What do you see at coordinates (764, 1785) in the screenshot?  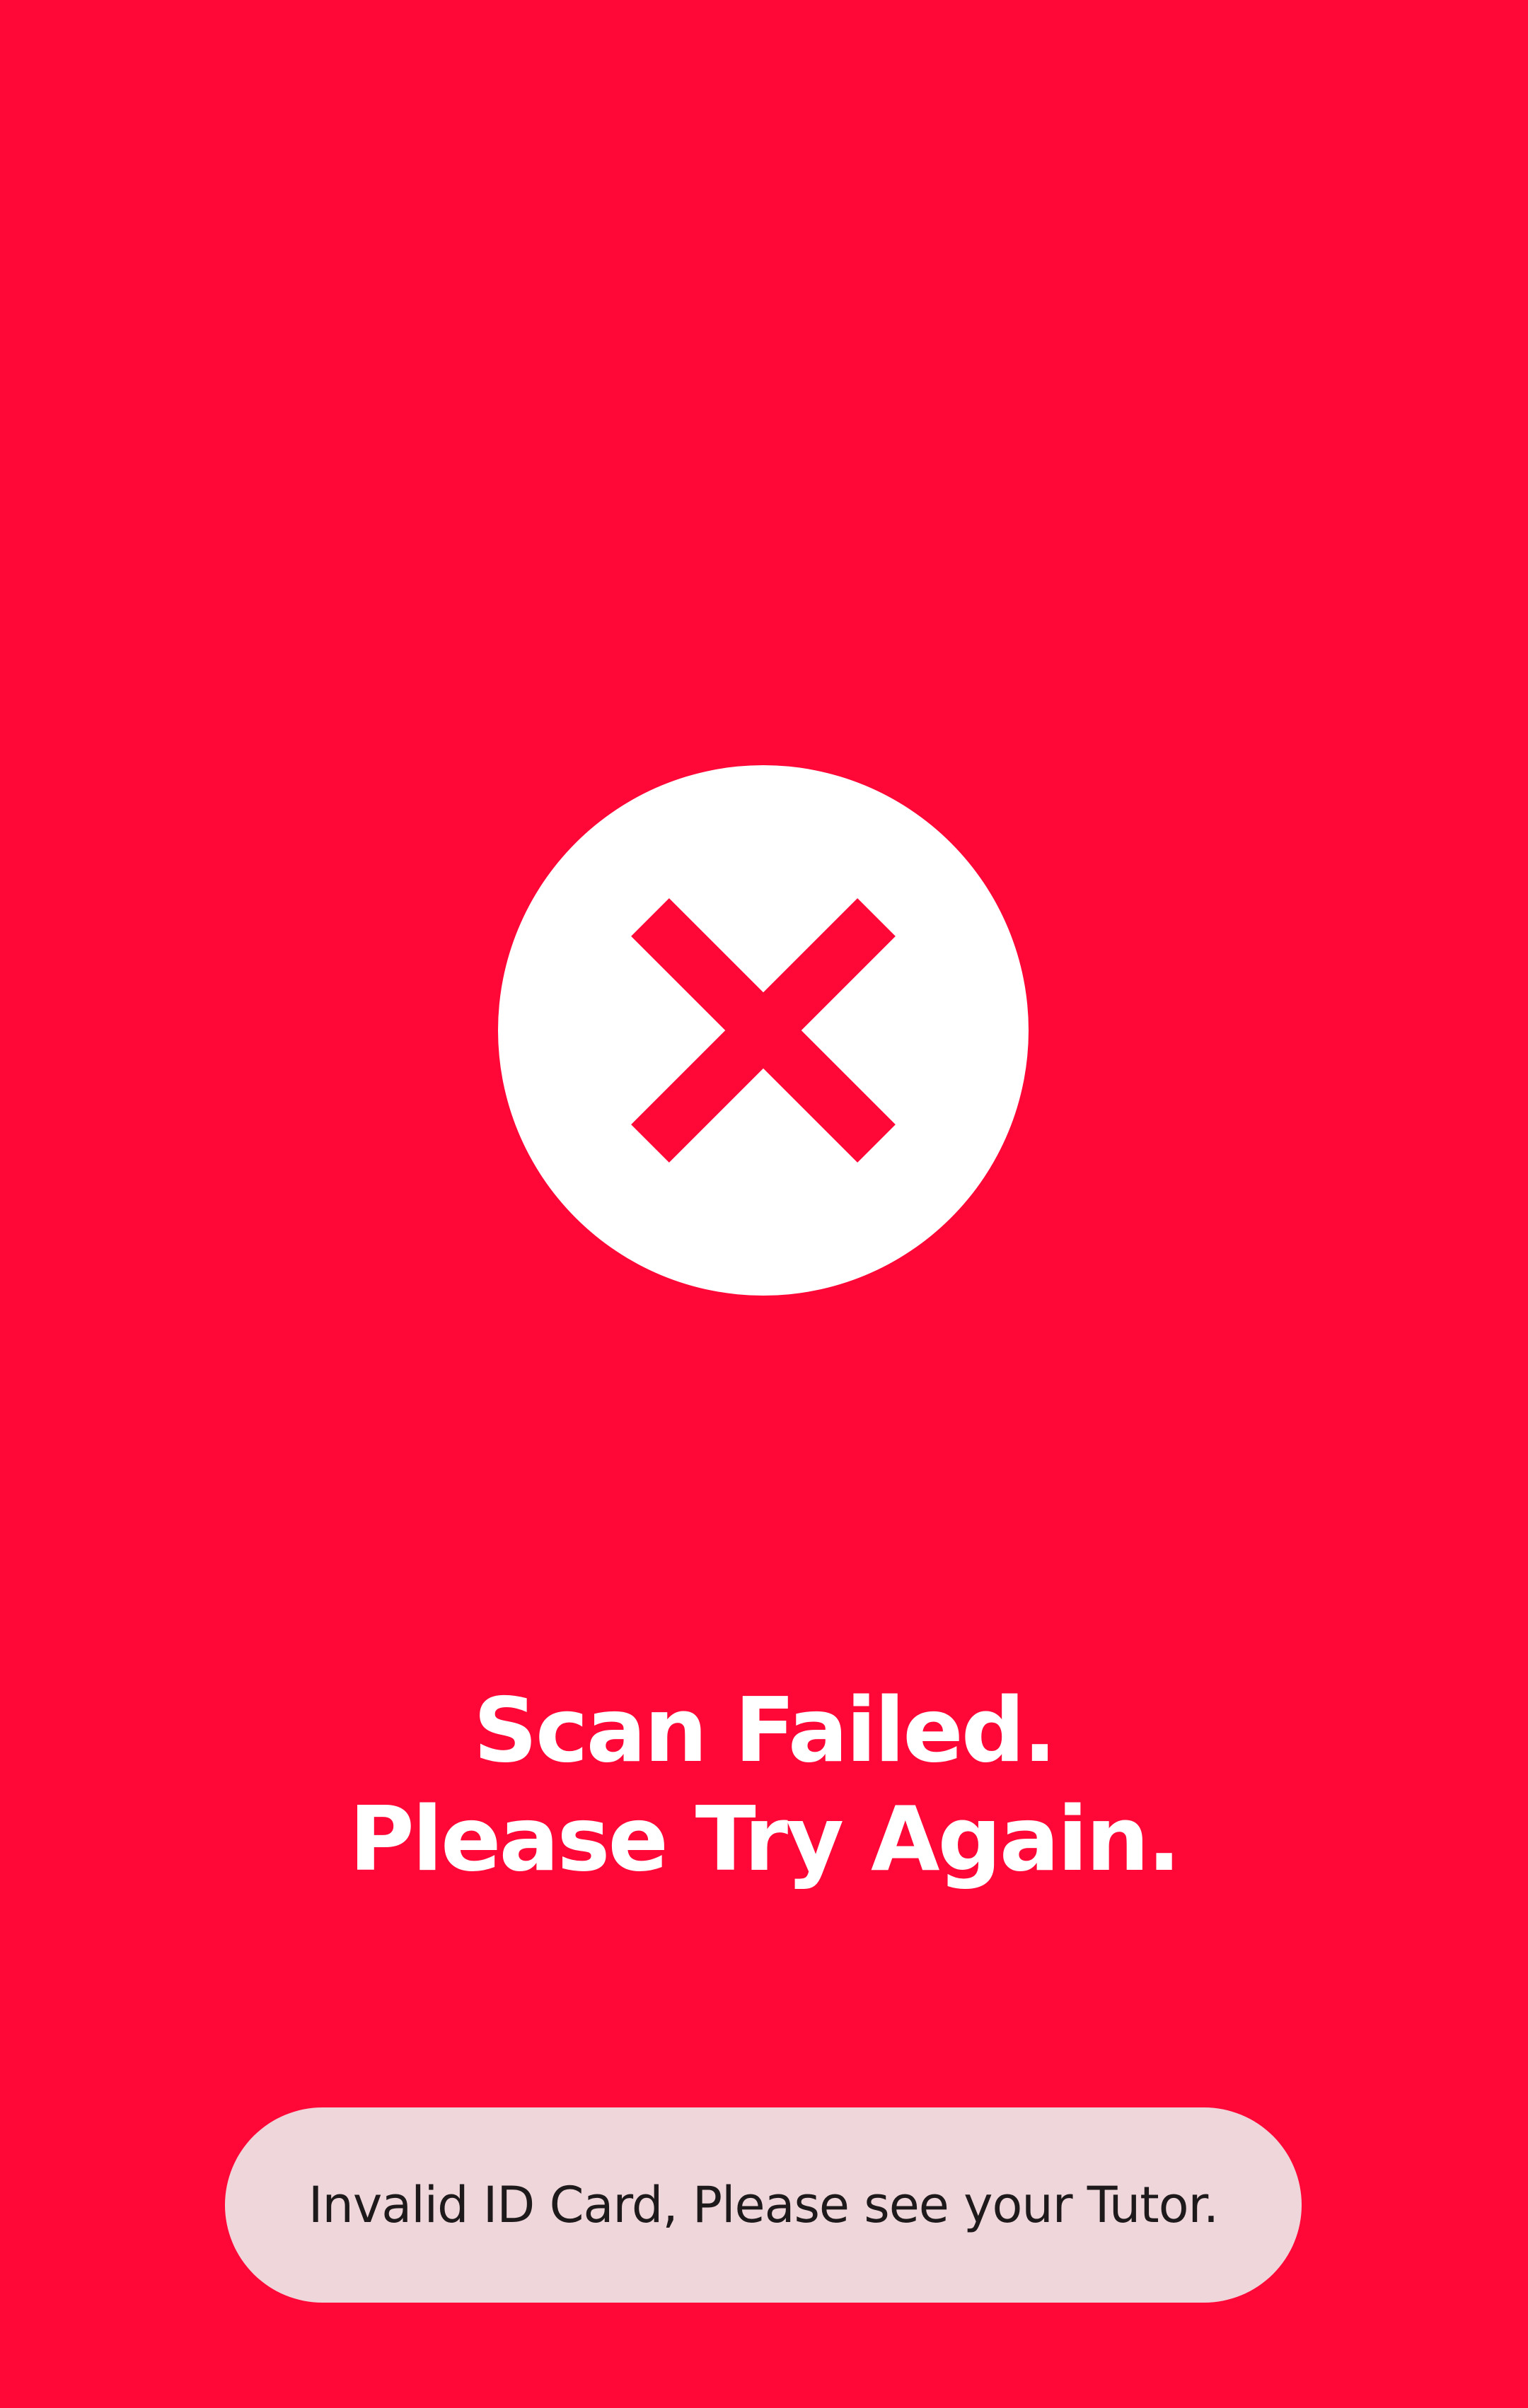 I see `scan-failed-message: Scan Failed. Please Try Again.` at bounding box center [764, 1785].